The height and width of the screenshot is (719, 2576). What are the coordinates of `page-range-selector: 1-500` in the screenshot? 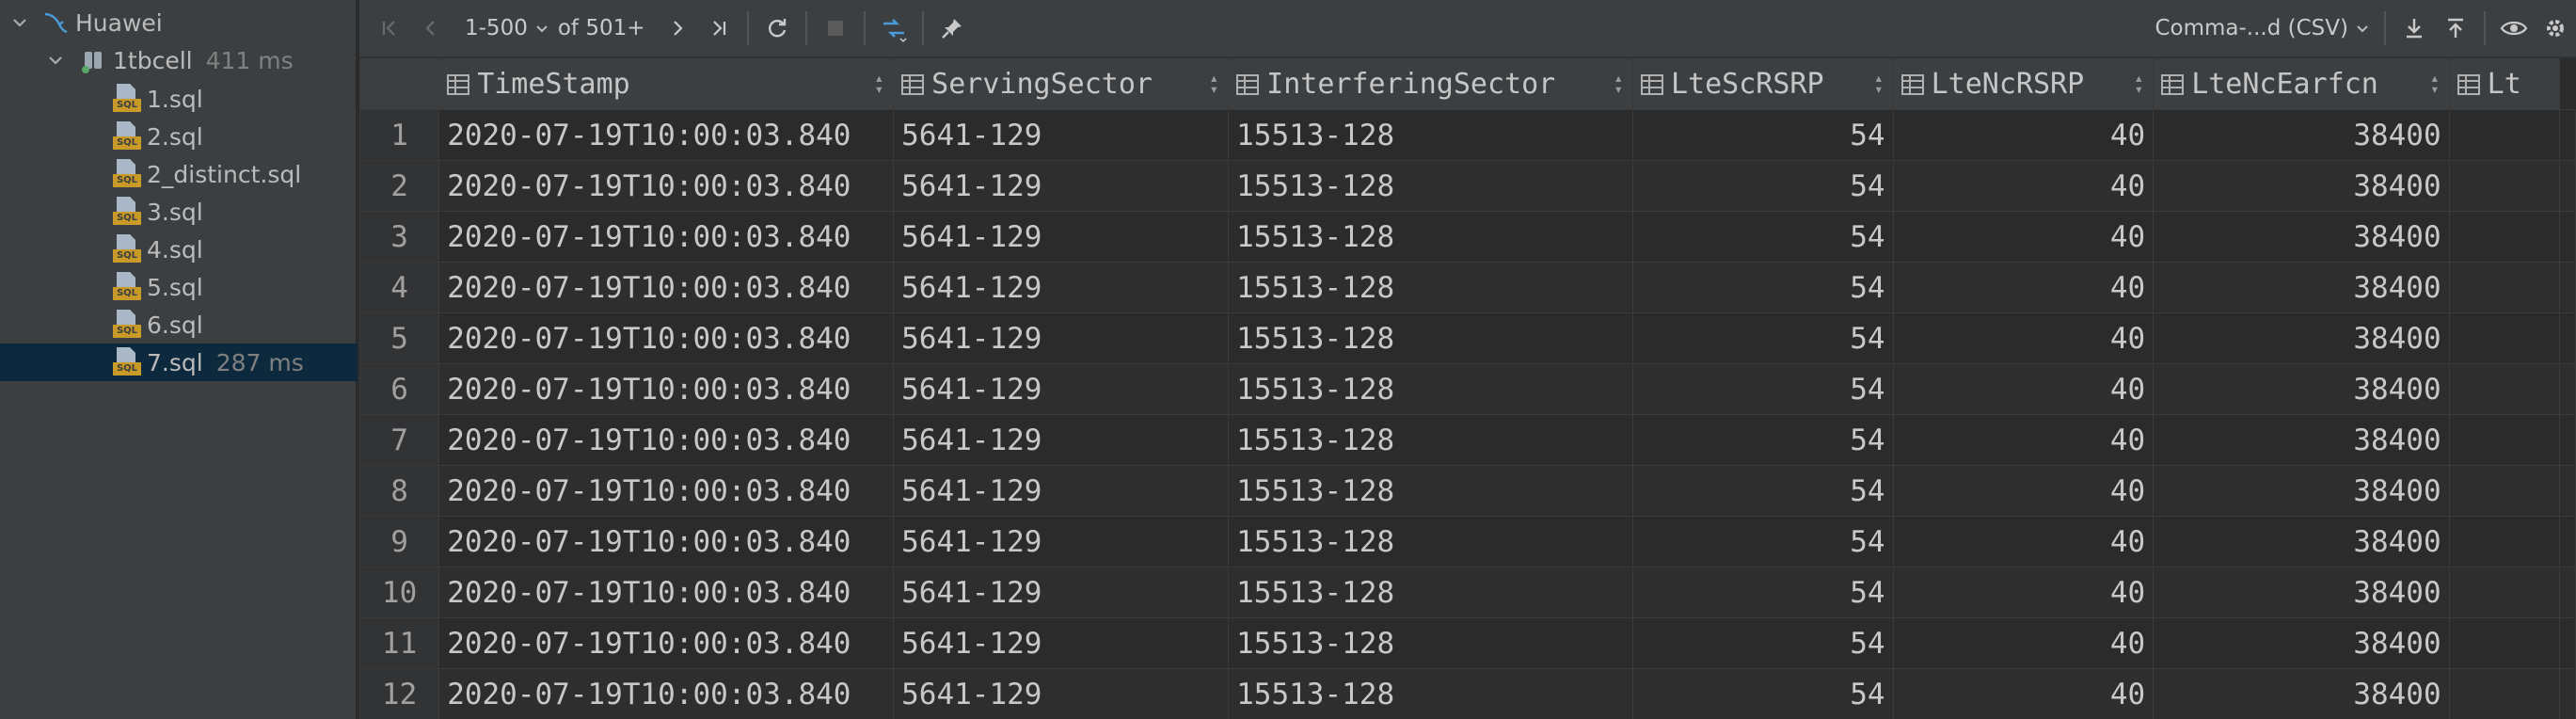 It's located at (497, 28).